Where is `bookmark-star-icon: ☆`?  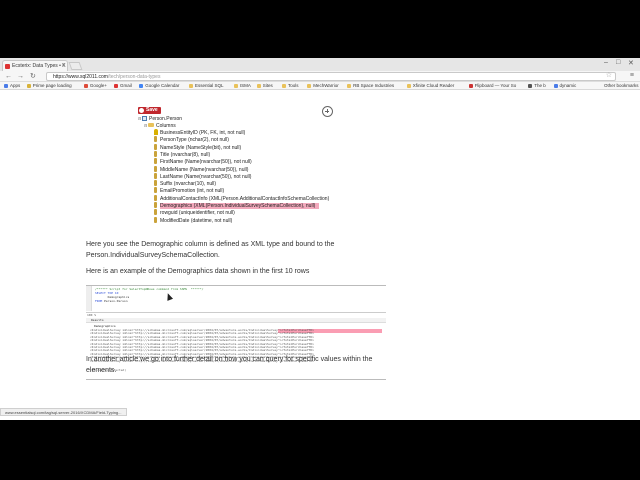
bookmark-star-icon: ☆ is located at coordinates (609, 76).